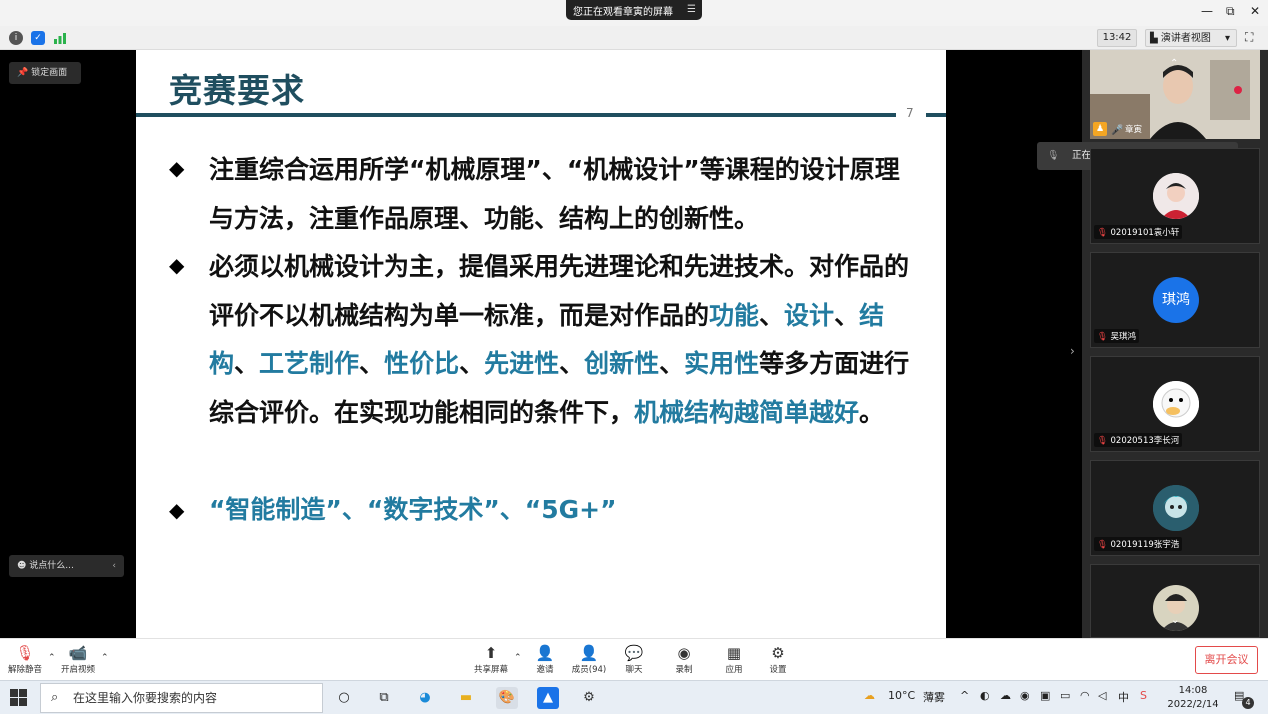  I want to click on battery-icon: ▭, so click(1065, 695).